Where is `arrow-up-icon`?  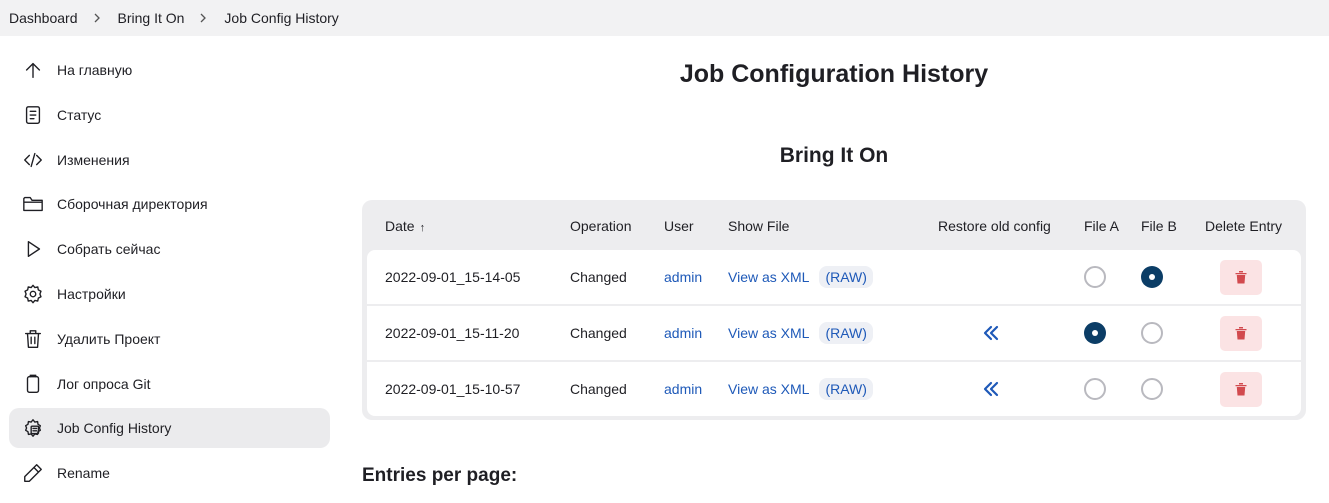 arrow-up-icon is located at coordinates (33, 70).